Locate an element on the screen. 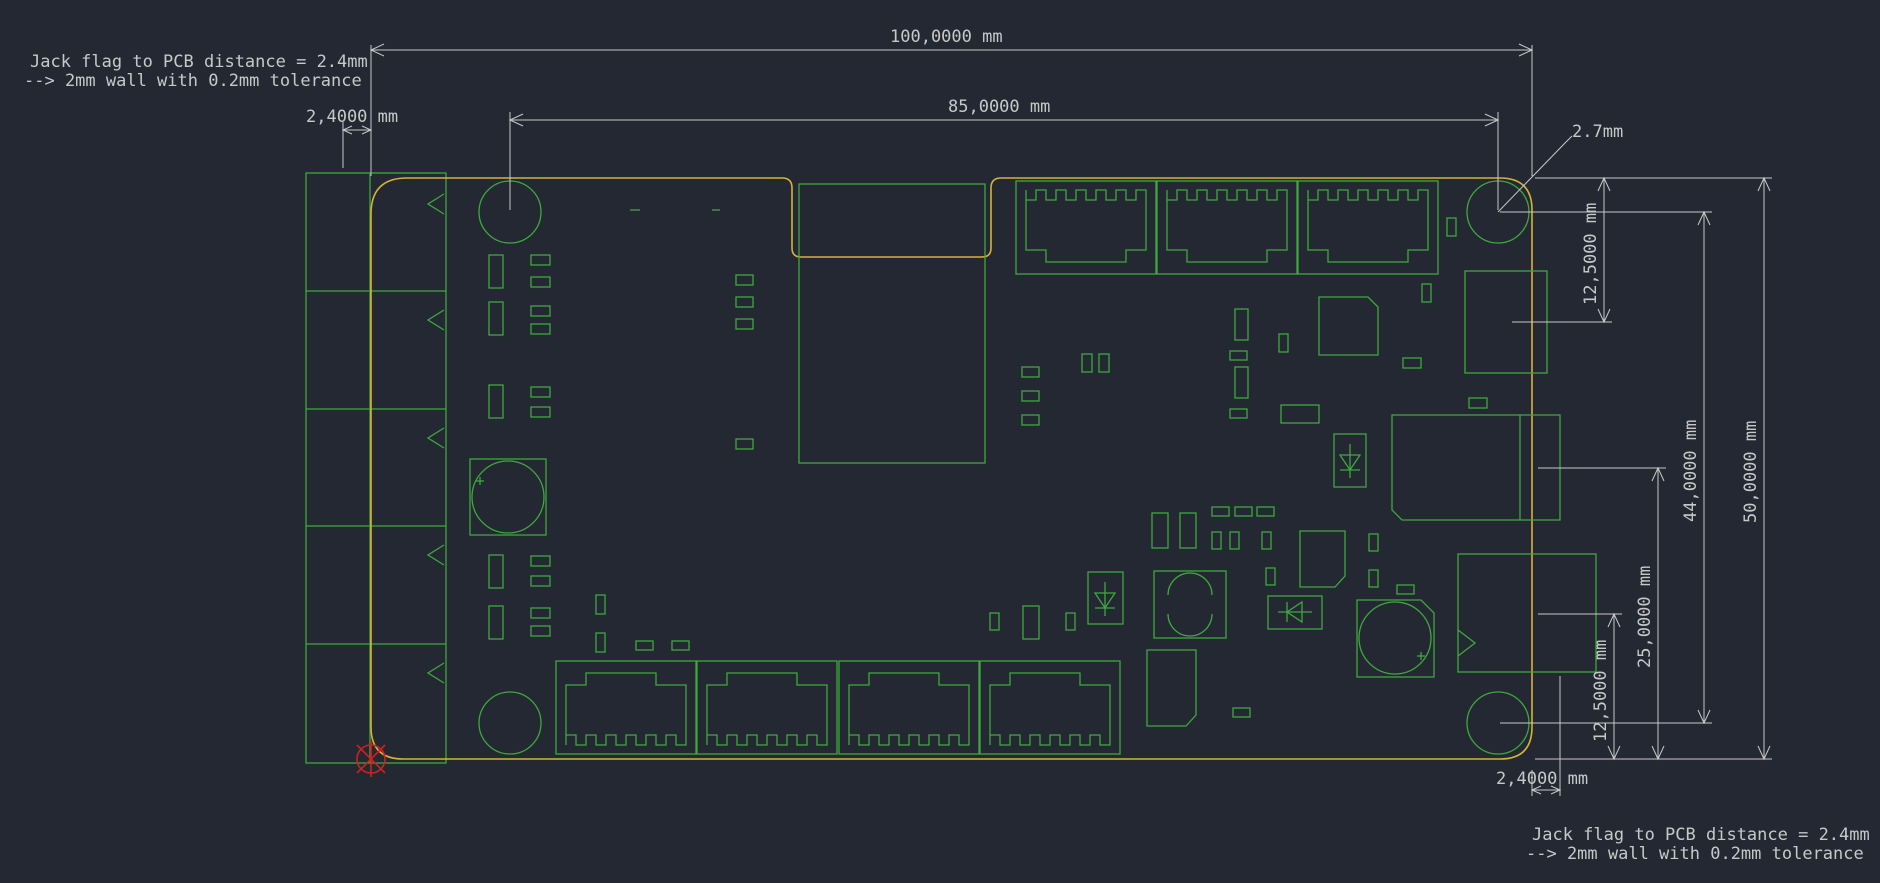 The image size is (1880, 883). capacitor-left is located at coordinates (508, 497).